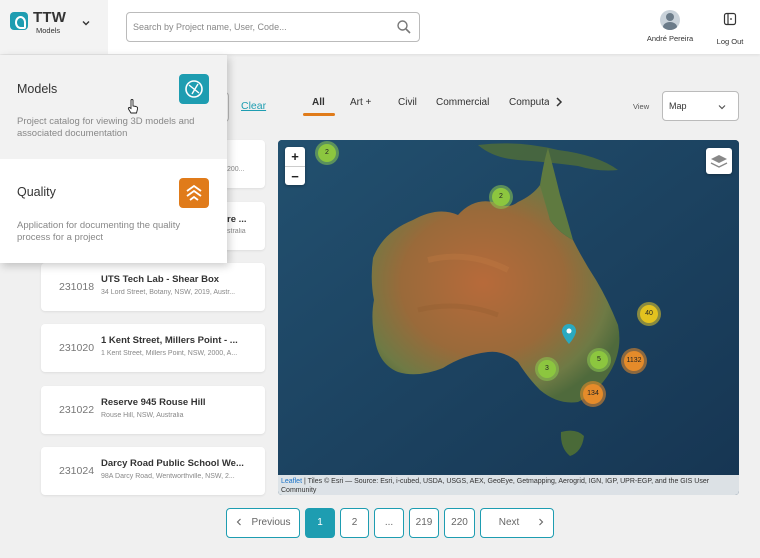 Image resolution: width=760 pixels, height=558 pixels. Describe the element at coordinates (320, 523) in the screenshot. I see `page-button-1: 1` at that location.